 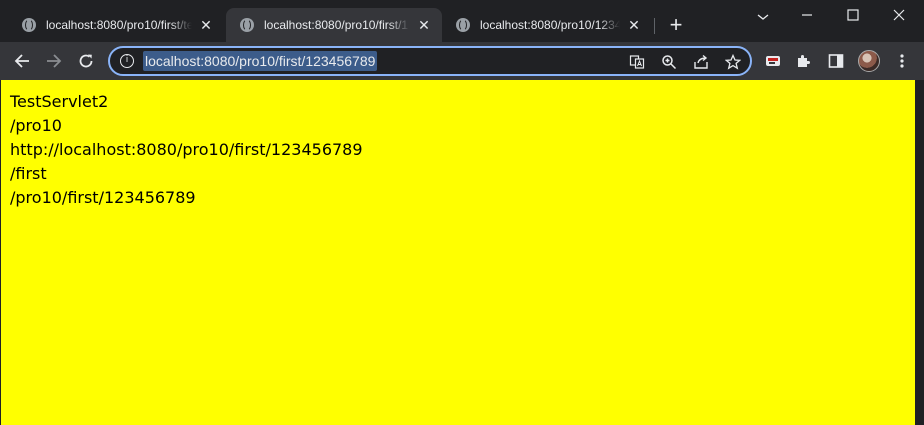 I want to click on menu-icon, so click(x=902, y=61).